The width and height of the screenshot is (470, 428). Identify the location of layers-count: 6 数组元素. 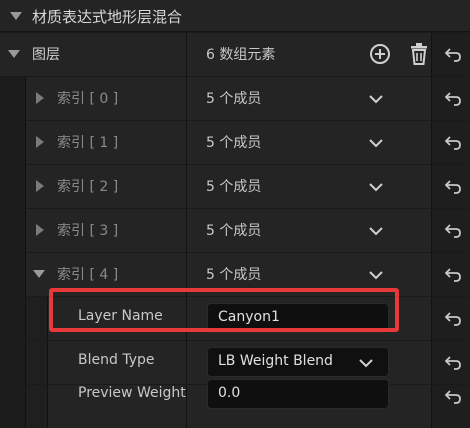
(241, 55).